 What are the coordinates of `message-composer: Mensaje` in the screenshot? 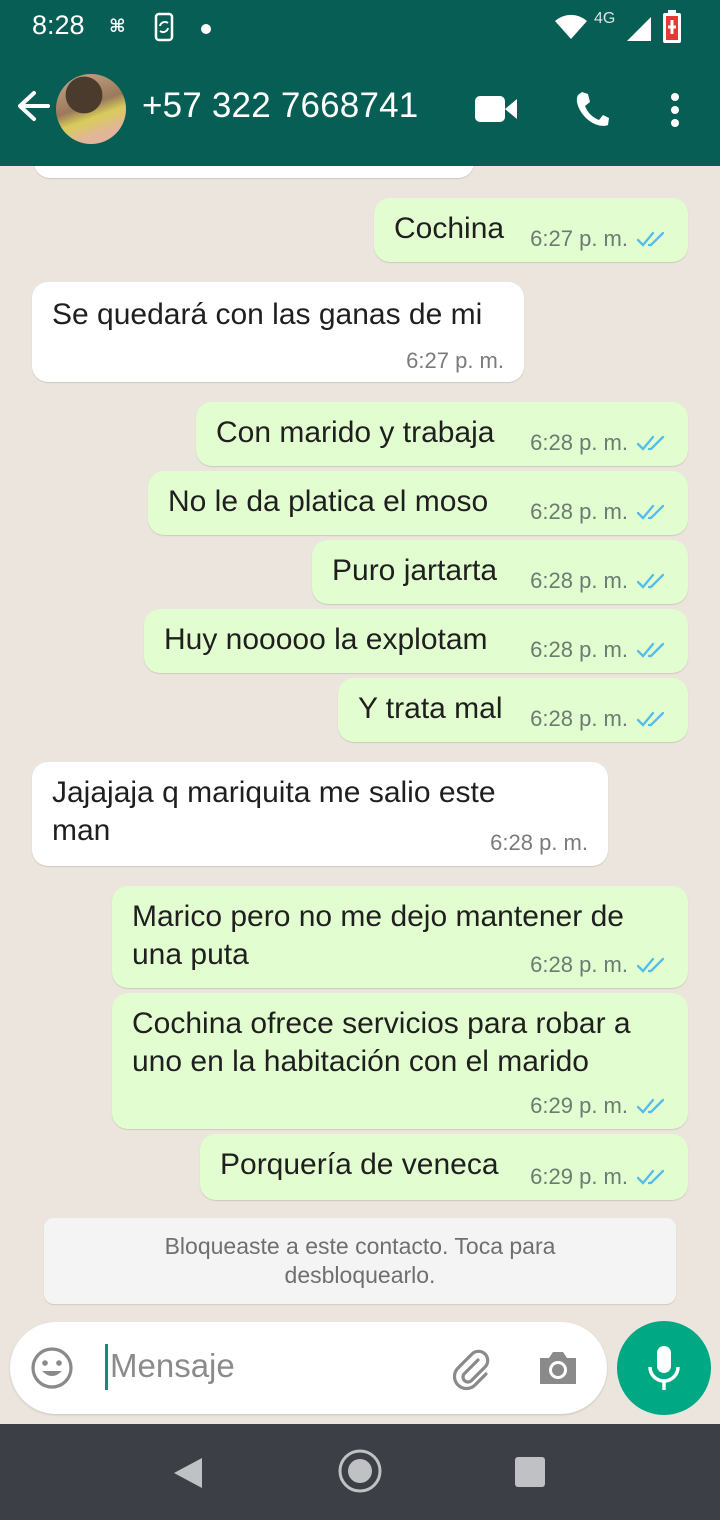 It's located at (308, 1368).